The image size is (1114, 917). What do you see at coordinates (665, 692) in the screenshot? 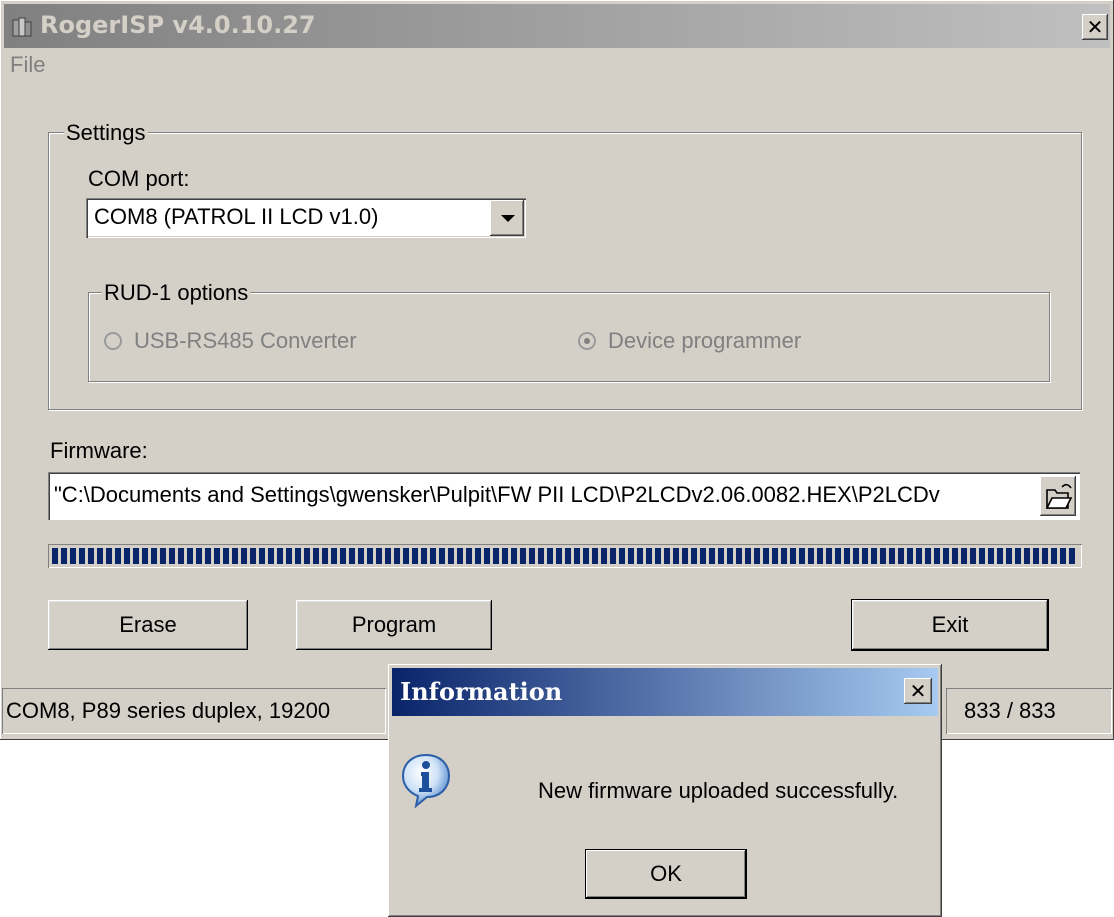
I see `dialog-title-bar: Information ✕` at bounding box center [665, 692].